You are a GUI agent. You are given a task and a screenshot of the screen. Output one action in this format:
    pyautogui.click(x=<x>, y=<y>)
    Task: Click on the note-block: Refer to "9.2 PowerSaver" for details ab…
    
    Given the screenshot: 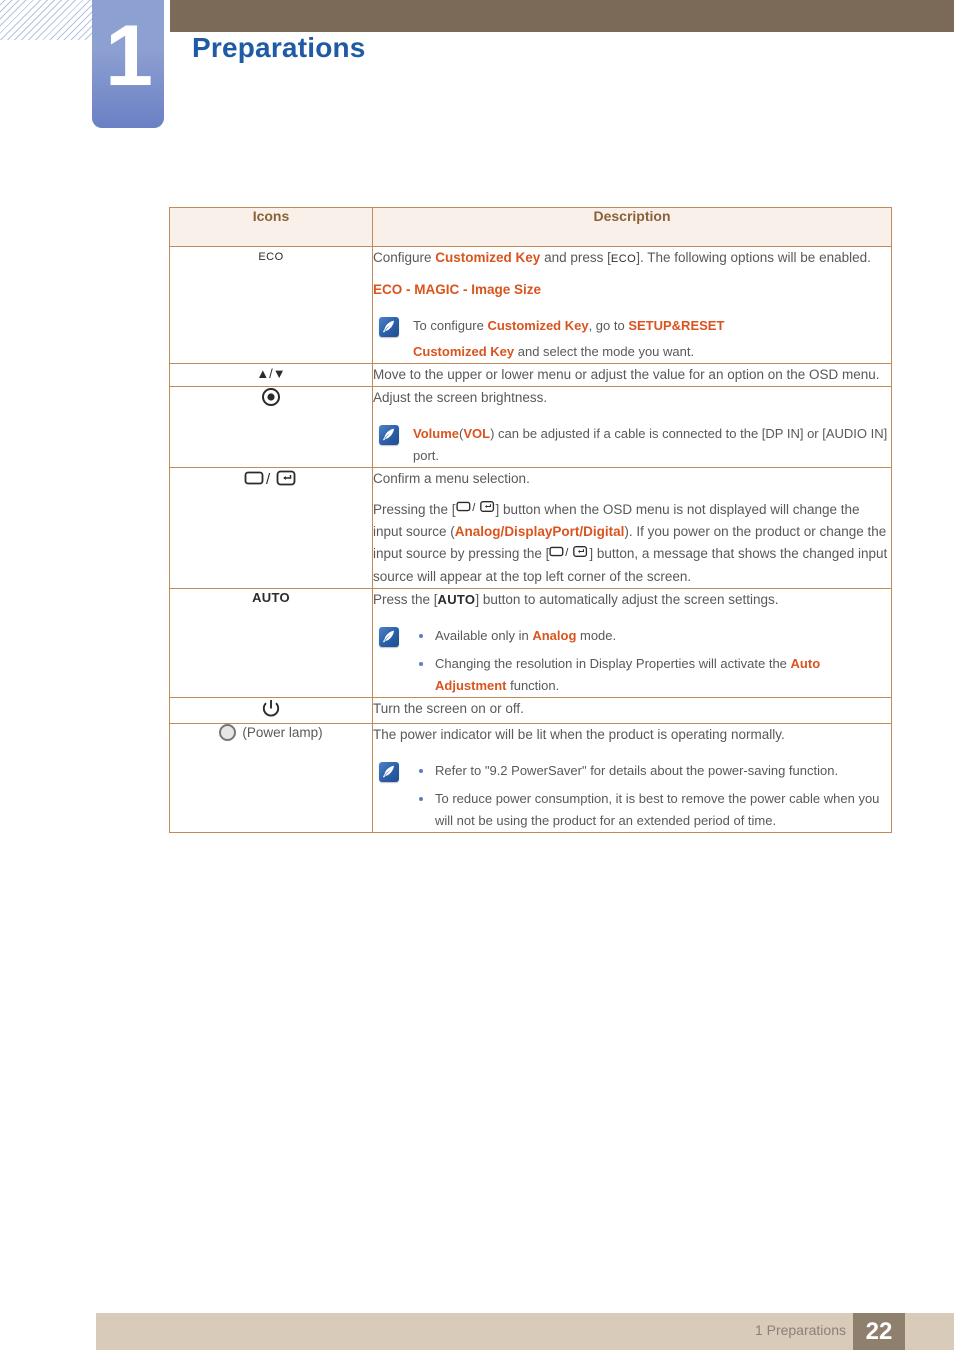 What is the action you would take?
    pyautogui.click(x=632, y=796)
    